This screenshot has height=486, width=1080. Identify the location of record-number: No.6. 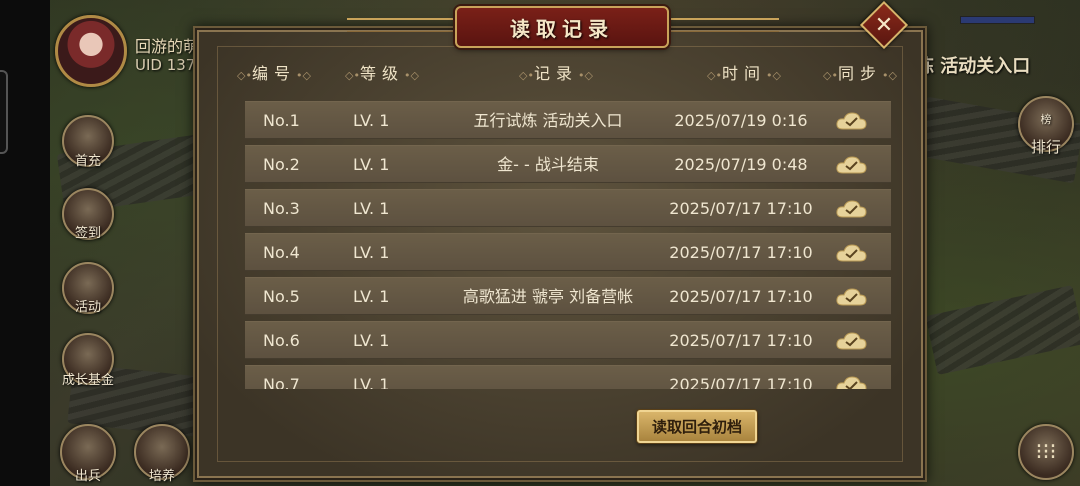
(281, 340).